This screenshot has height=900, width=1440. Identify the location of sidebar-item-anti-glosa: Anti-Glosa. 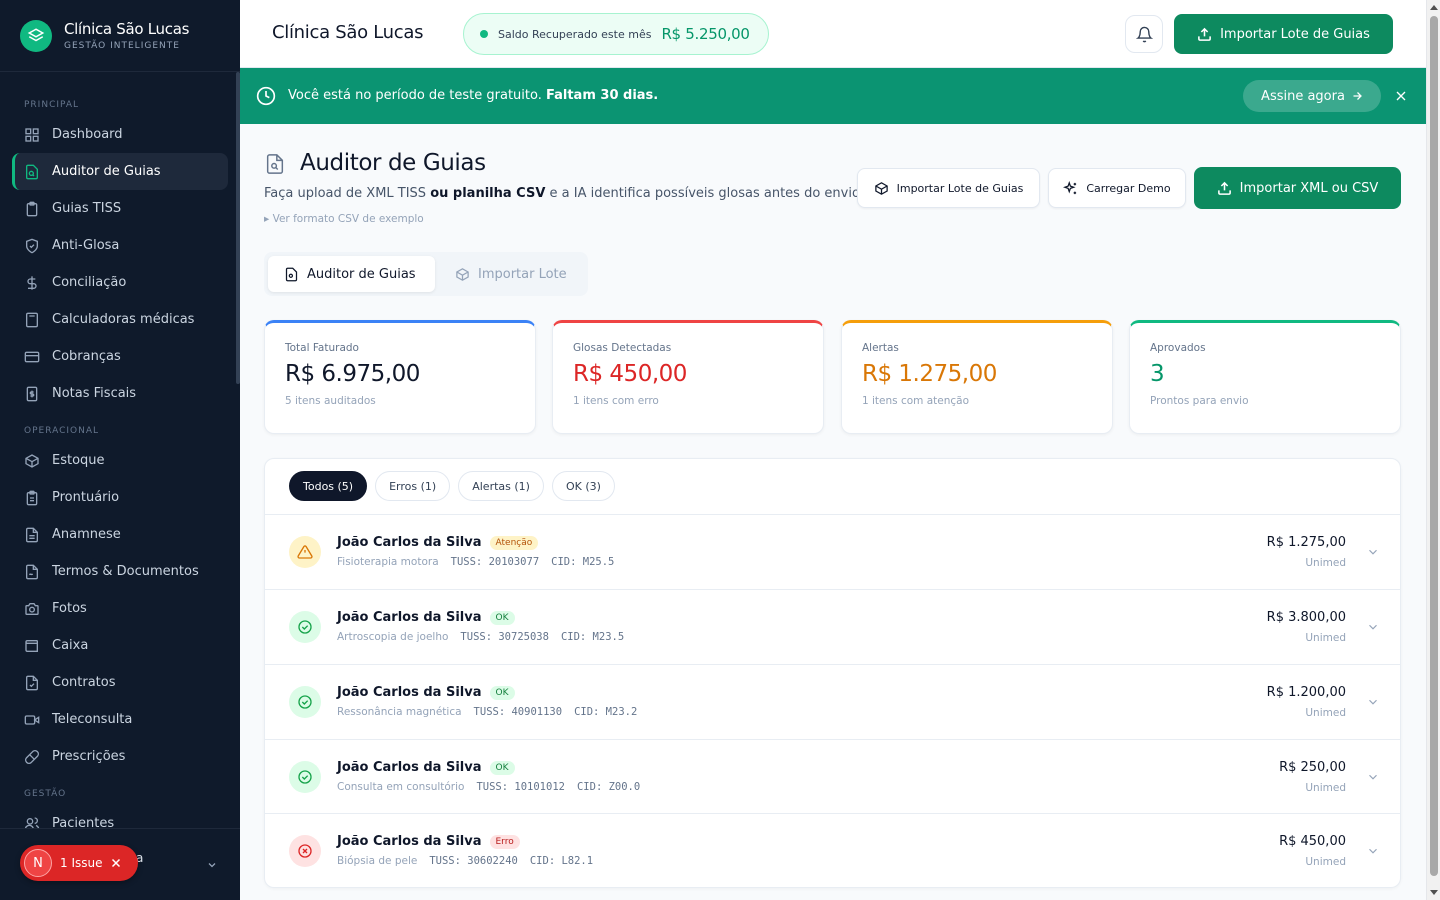
(120, 245).